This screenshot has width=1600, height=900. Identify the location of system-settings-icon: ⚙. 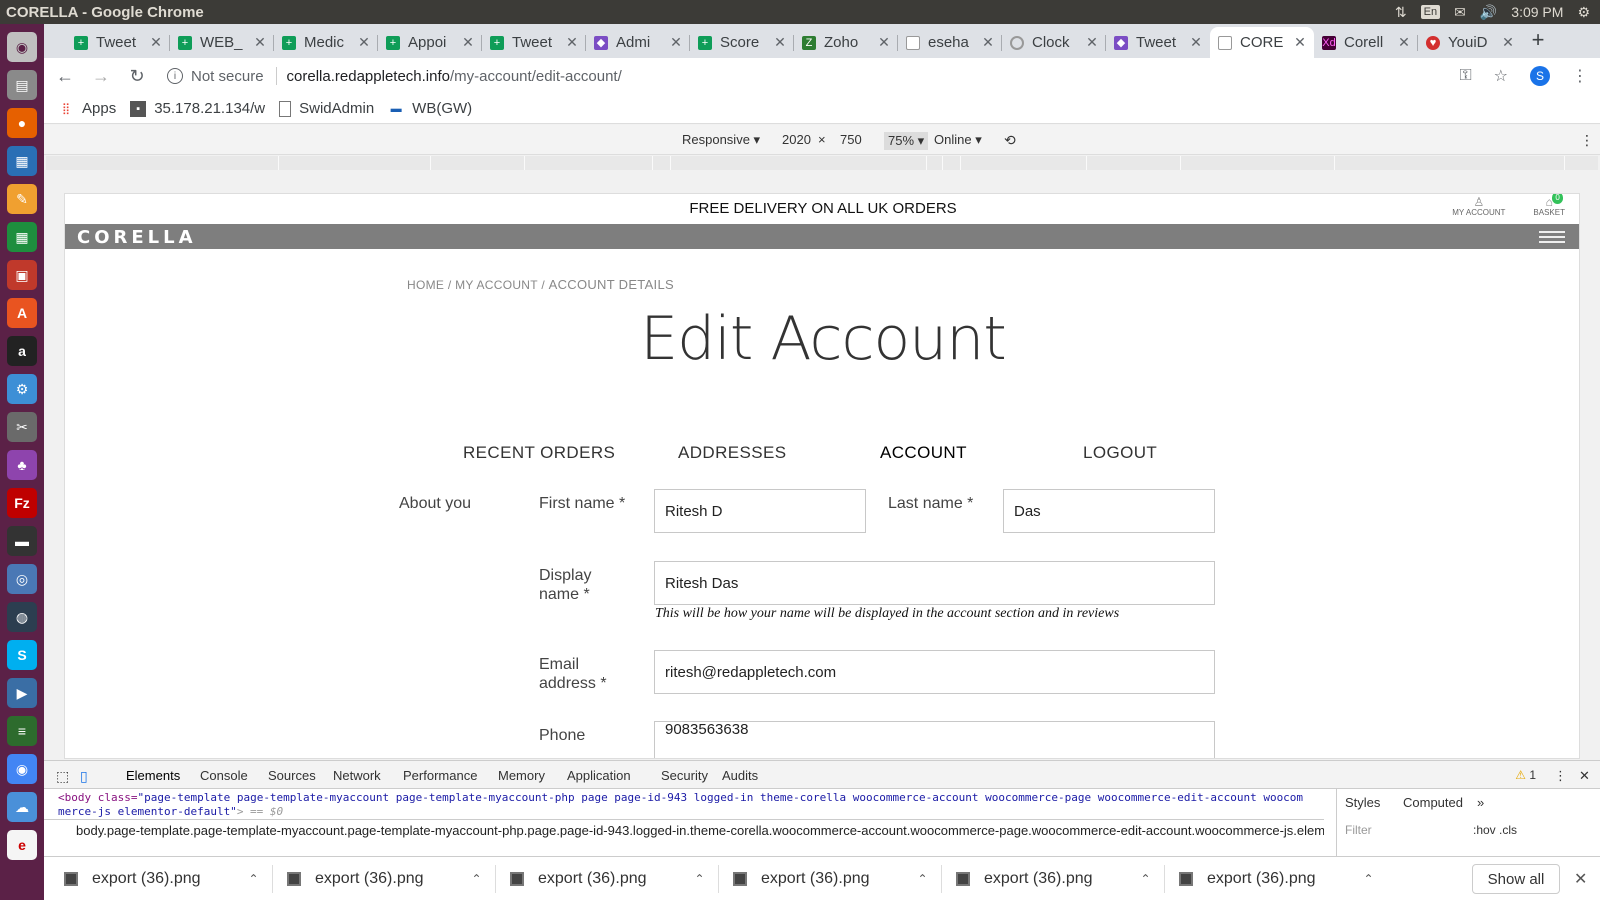
(22, 389).